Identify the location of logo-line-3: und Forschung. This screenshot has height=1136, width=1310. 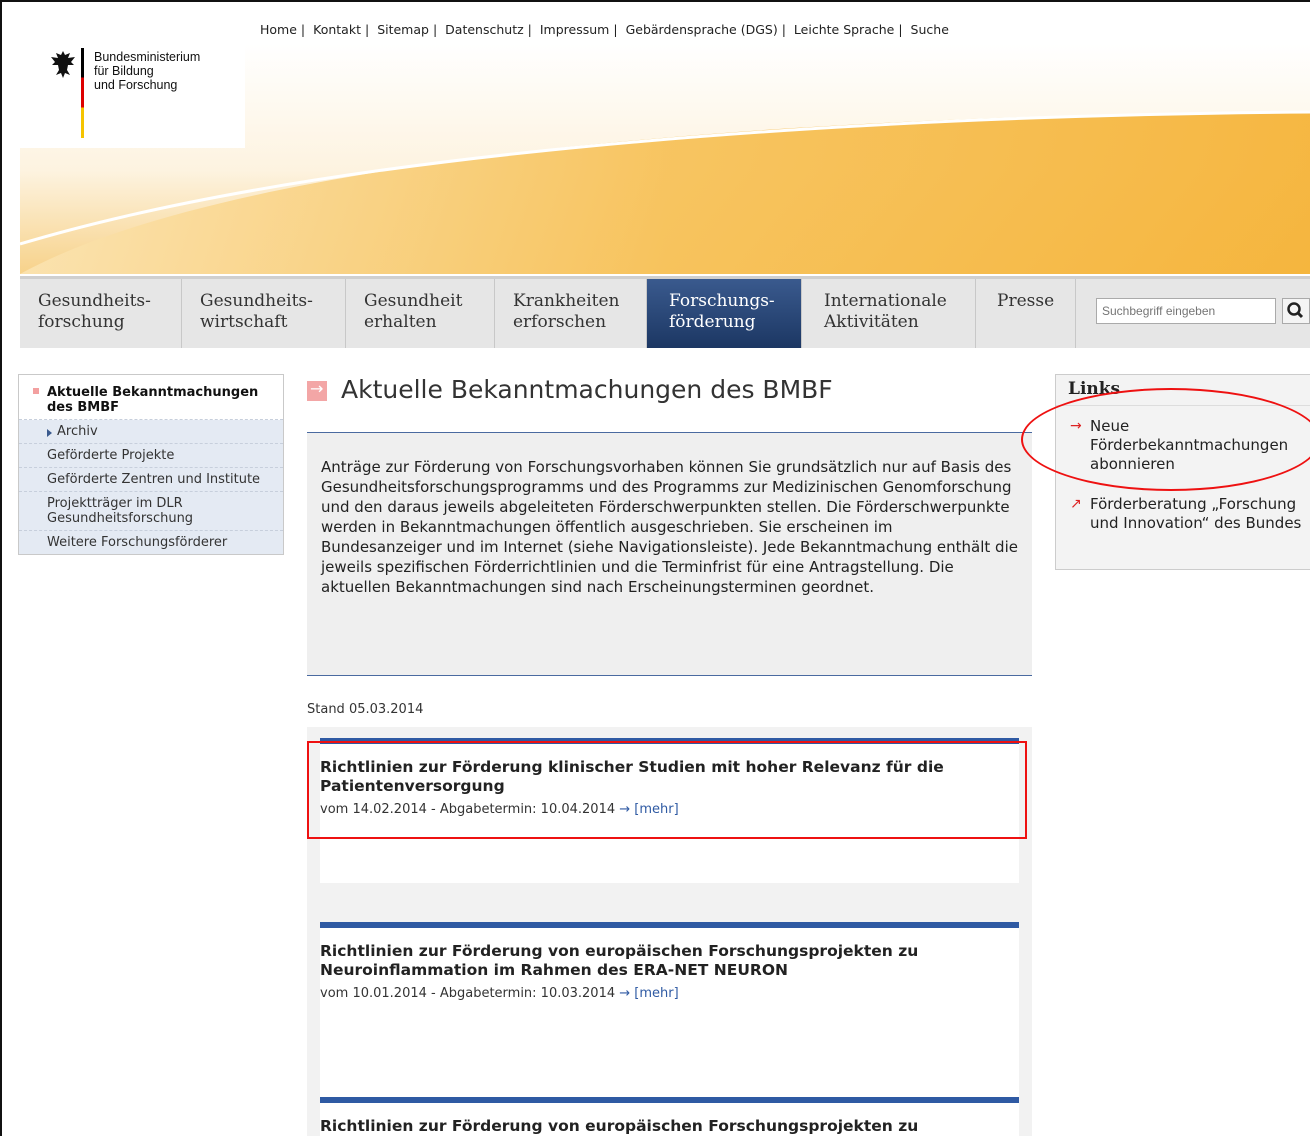
(136, 85).